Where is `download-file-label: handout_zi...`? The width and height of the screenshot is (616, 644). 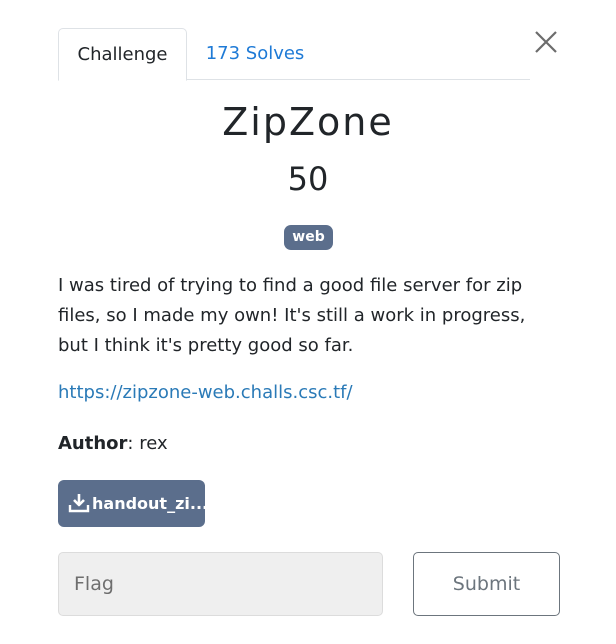
download-file-label: handout_zi... is located at coordinates (148, 503).